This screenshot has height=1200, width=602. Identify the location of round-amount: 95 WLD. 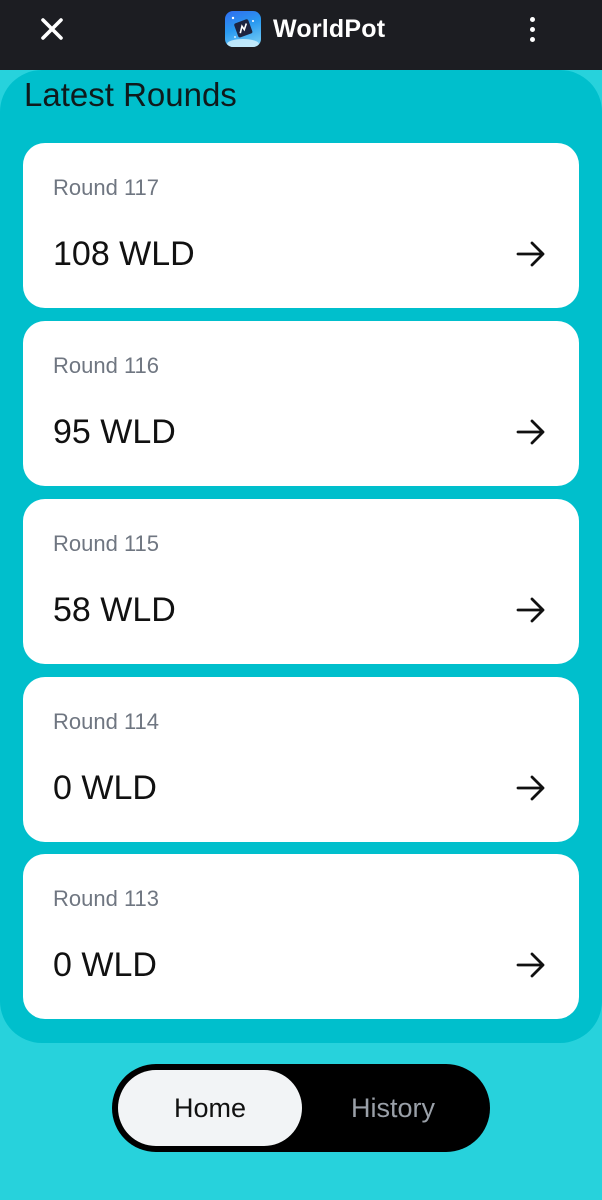
(114, 432).